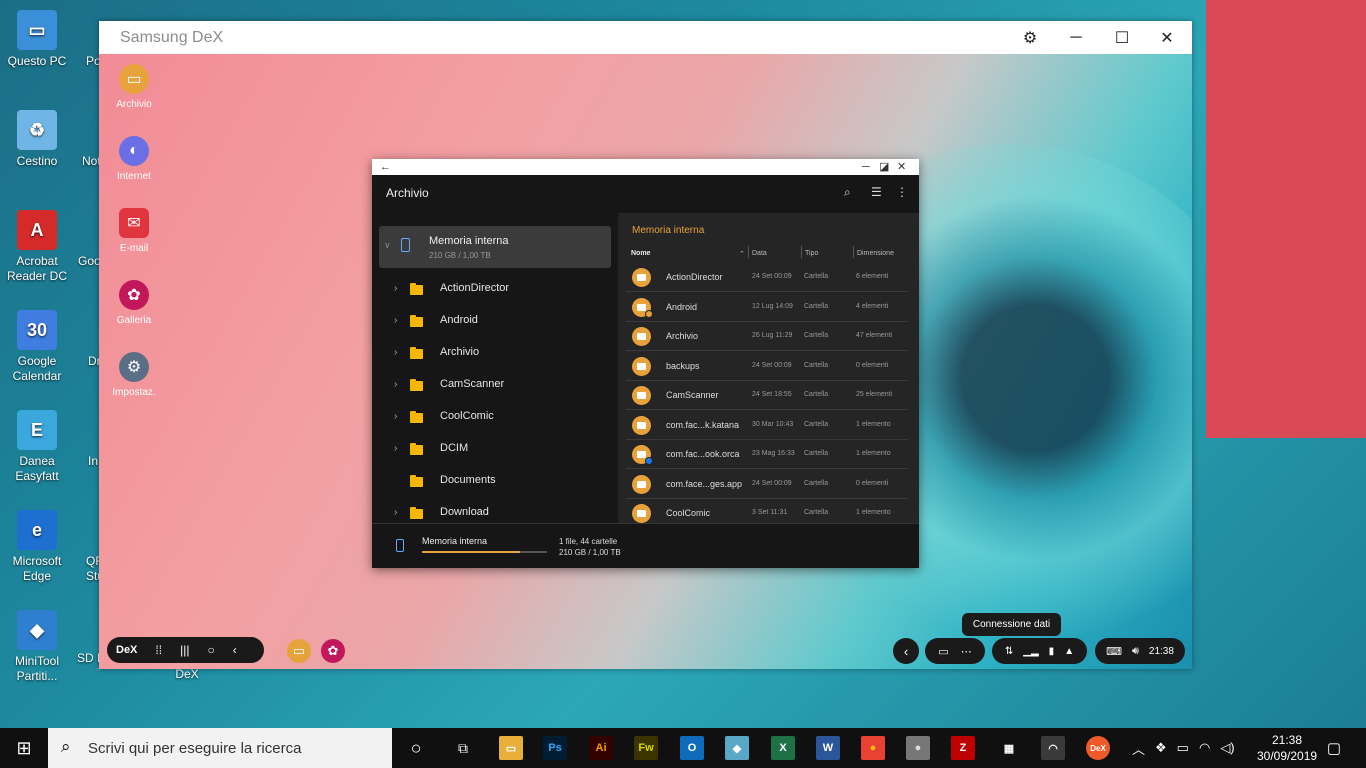  What do you see at coordinates (692, 748) in the screenshot?
I see `taskbar-app-icon: O` at bounding box center [692, 748].